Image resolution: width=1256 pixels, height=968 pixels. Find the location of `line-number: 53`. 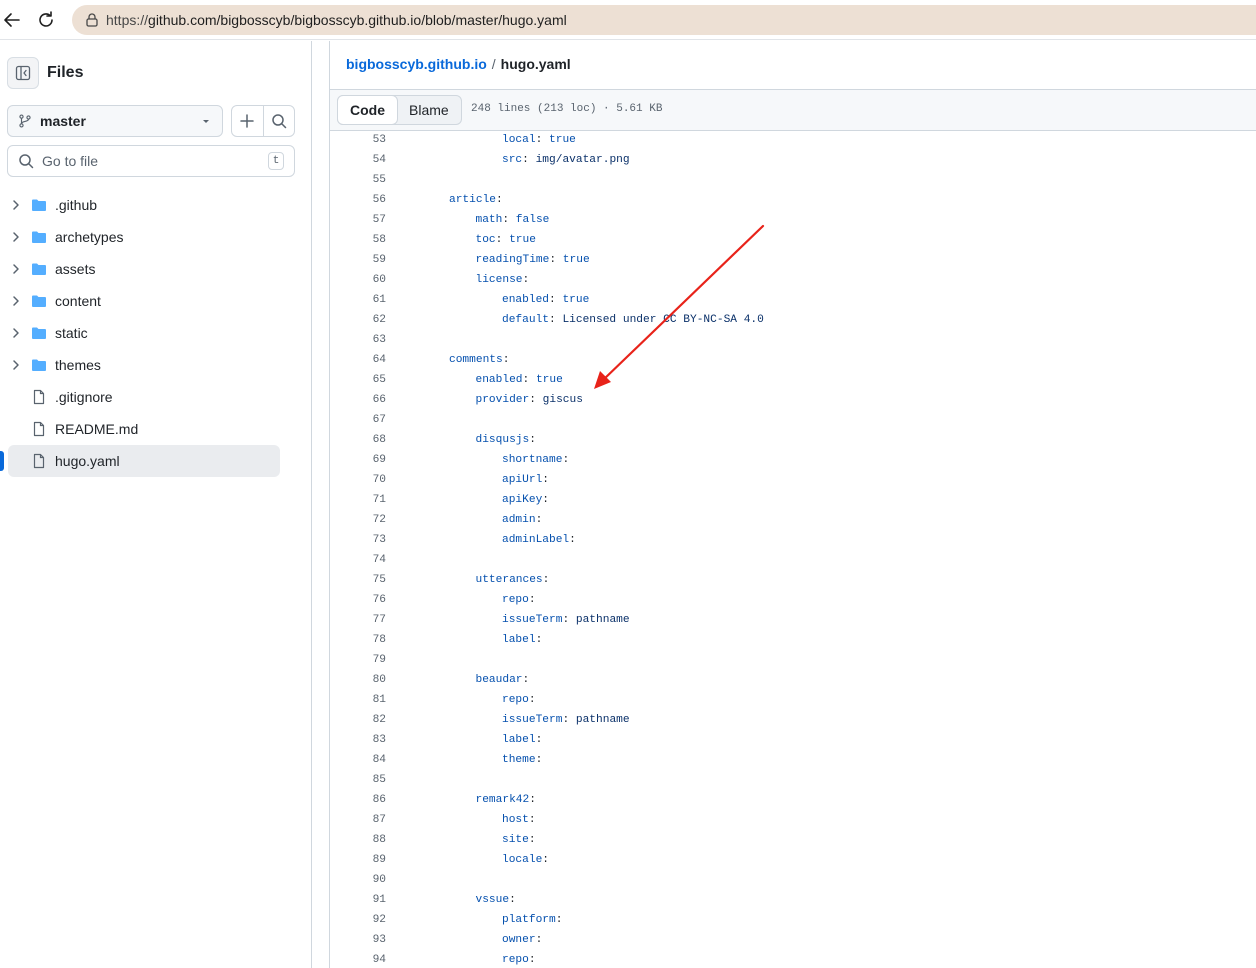

line-number: 53 is located at coordinates (358, 140).